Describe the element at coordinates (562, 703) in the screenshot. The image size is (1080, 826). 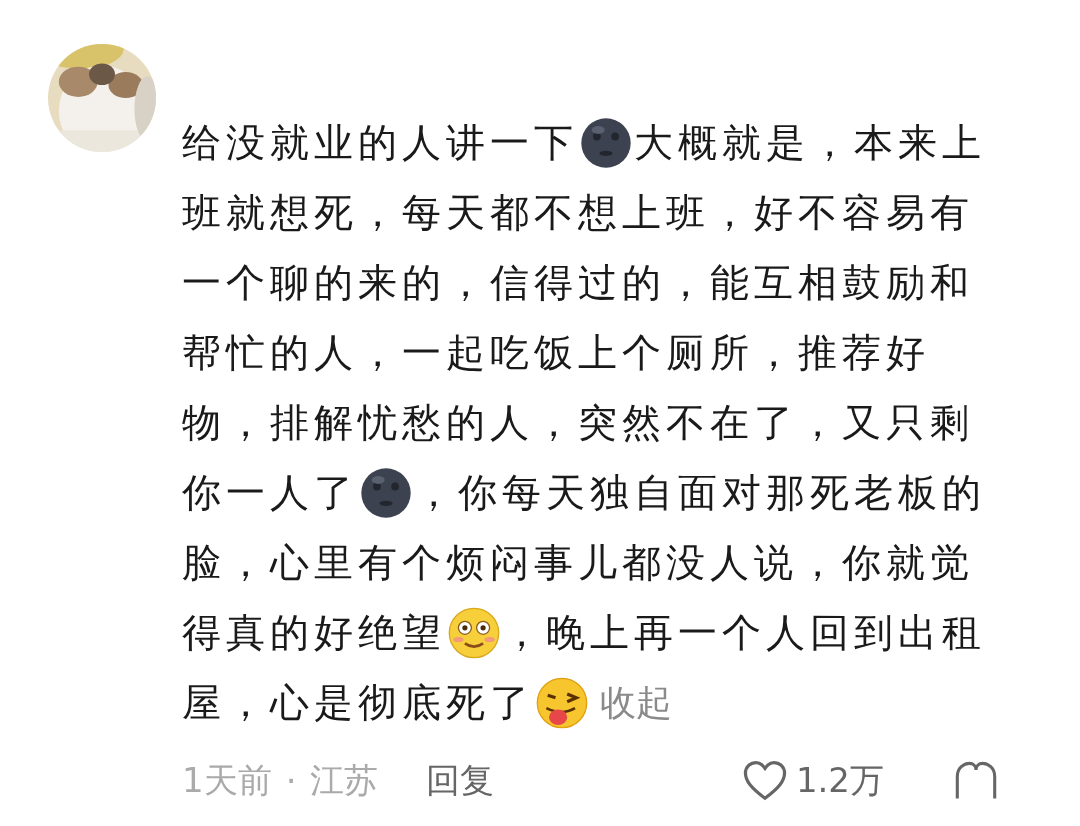
I see `winking-tongue-face-icon` at that location.